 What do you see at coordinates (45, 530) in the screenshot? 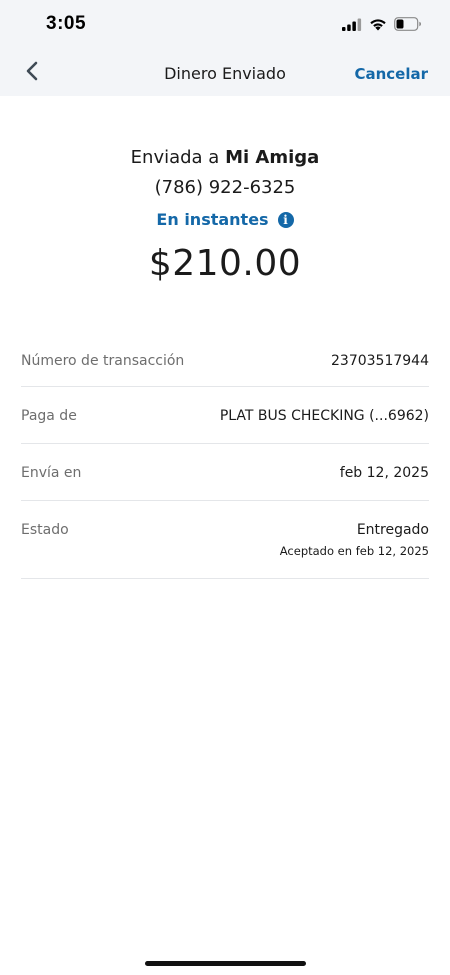
I see `status-label: Estado` at bounding box center [45, 530].